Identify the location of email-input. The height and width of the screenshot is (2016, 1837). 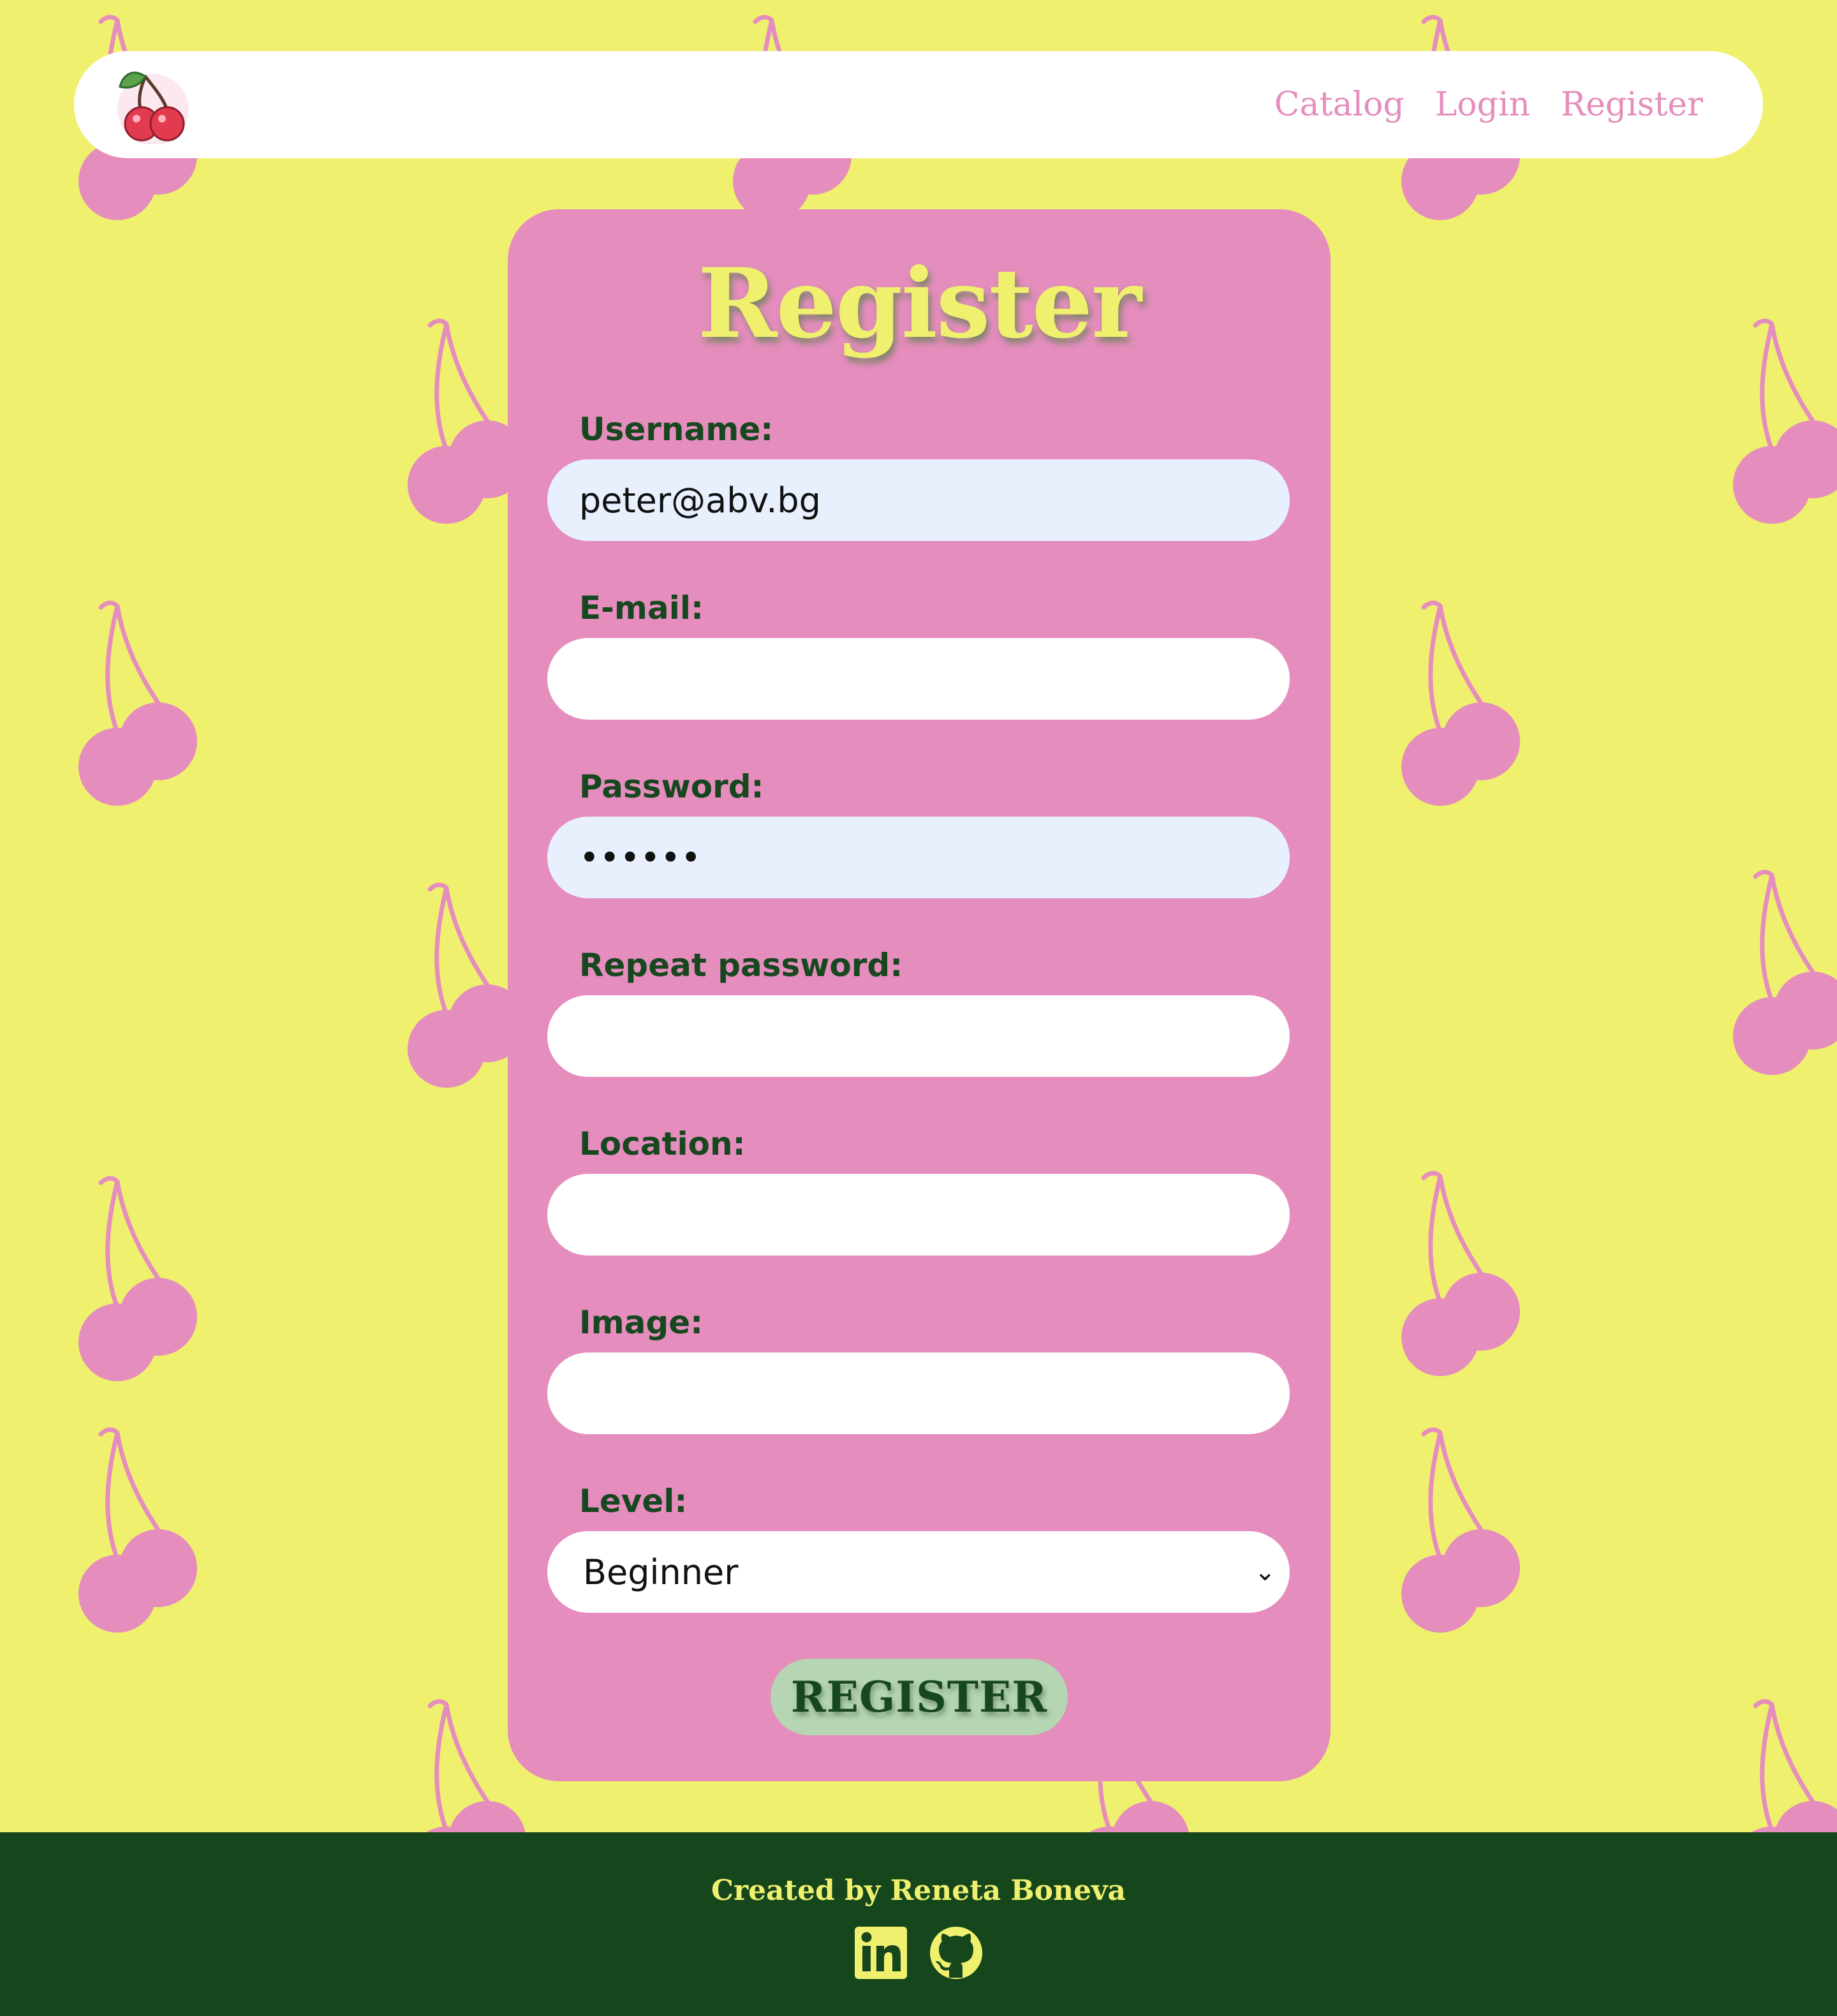
(918, 679).